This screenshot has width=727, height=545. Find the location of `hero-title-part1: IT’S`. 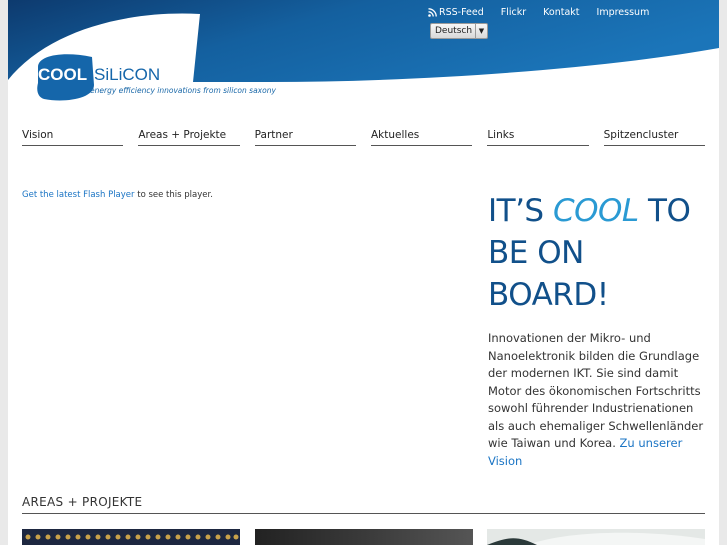

hero-title-part1: IT’S is located at coordinates (520, 211).